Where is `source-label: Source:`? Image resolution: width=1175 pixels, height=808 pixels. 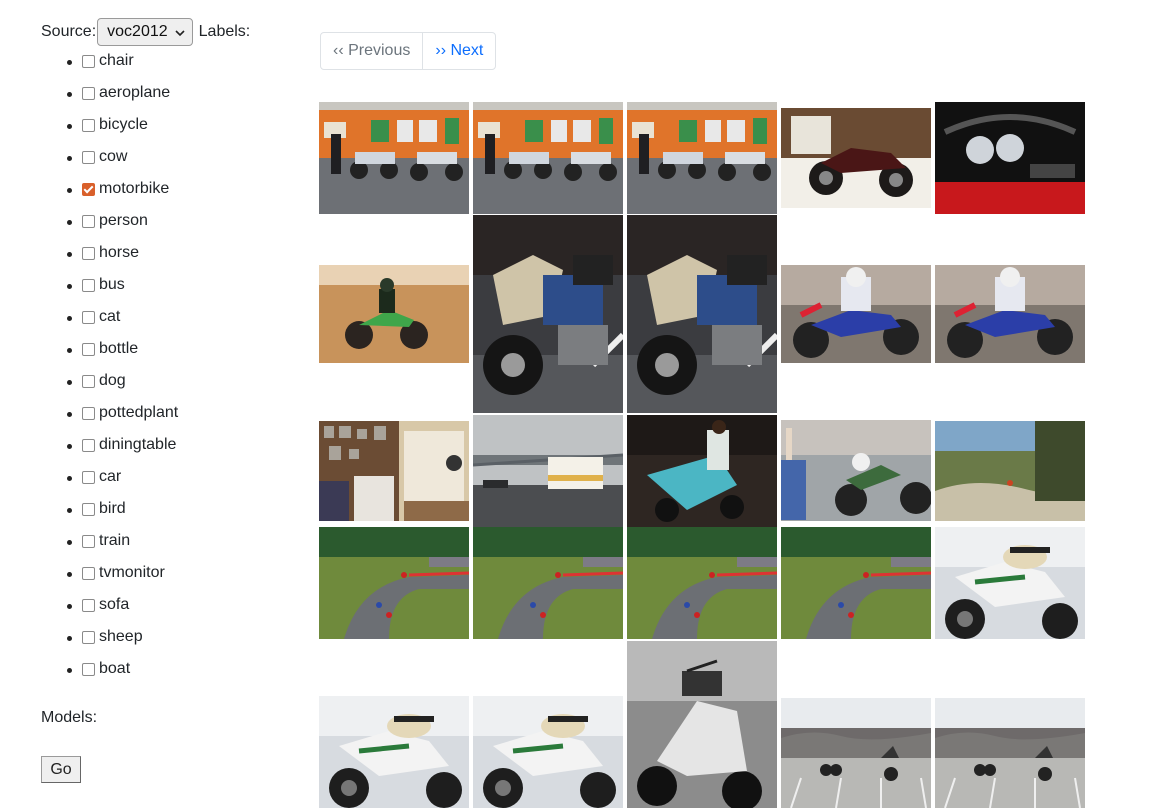
source-label: Source: is located at coordinates (69, 31).